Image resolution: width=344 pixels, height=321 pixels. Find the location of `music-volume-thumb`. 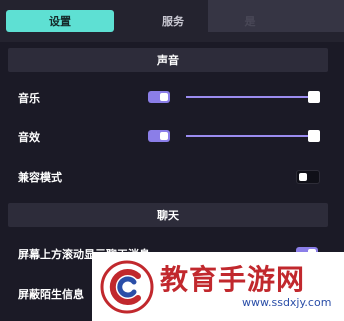

music-volume-thumb is located at coordinates (314, 97).